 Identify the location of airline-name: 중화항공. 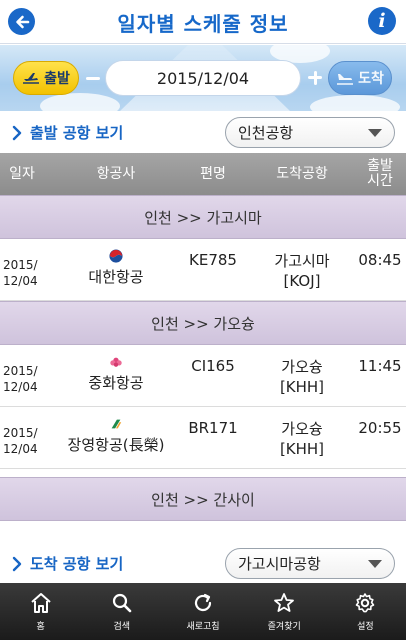
(116, 383).